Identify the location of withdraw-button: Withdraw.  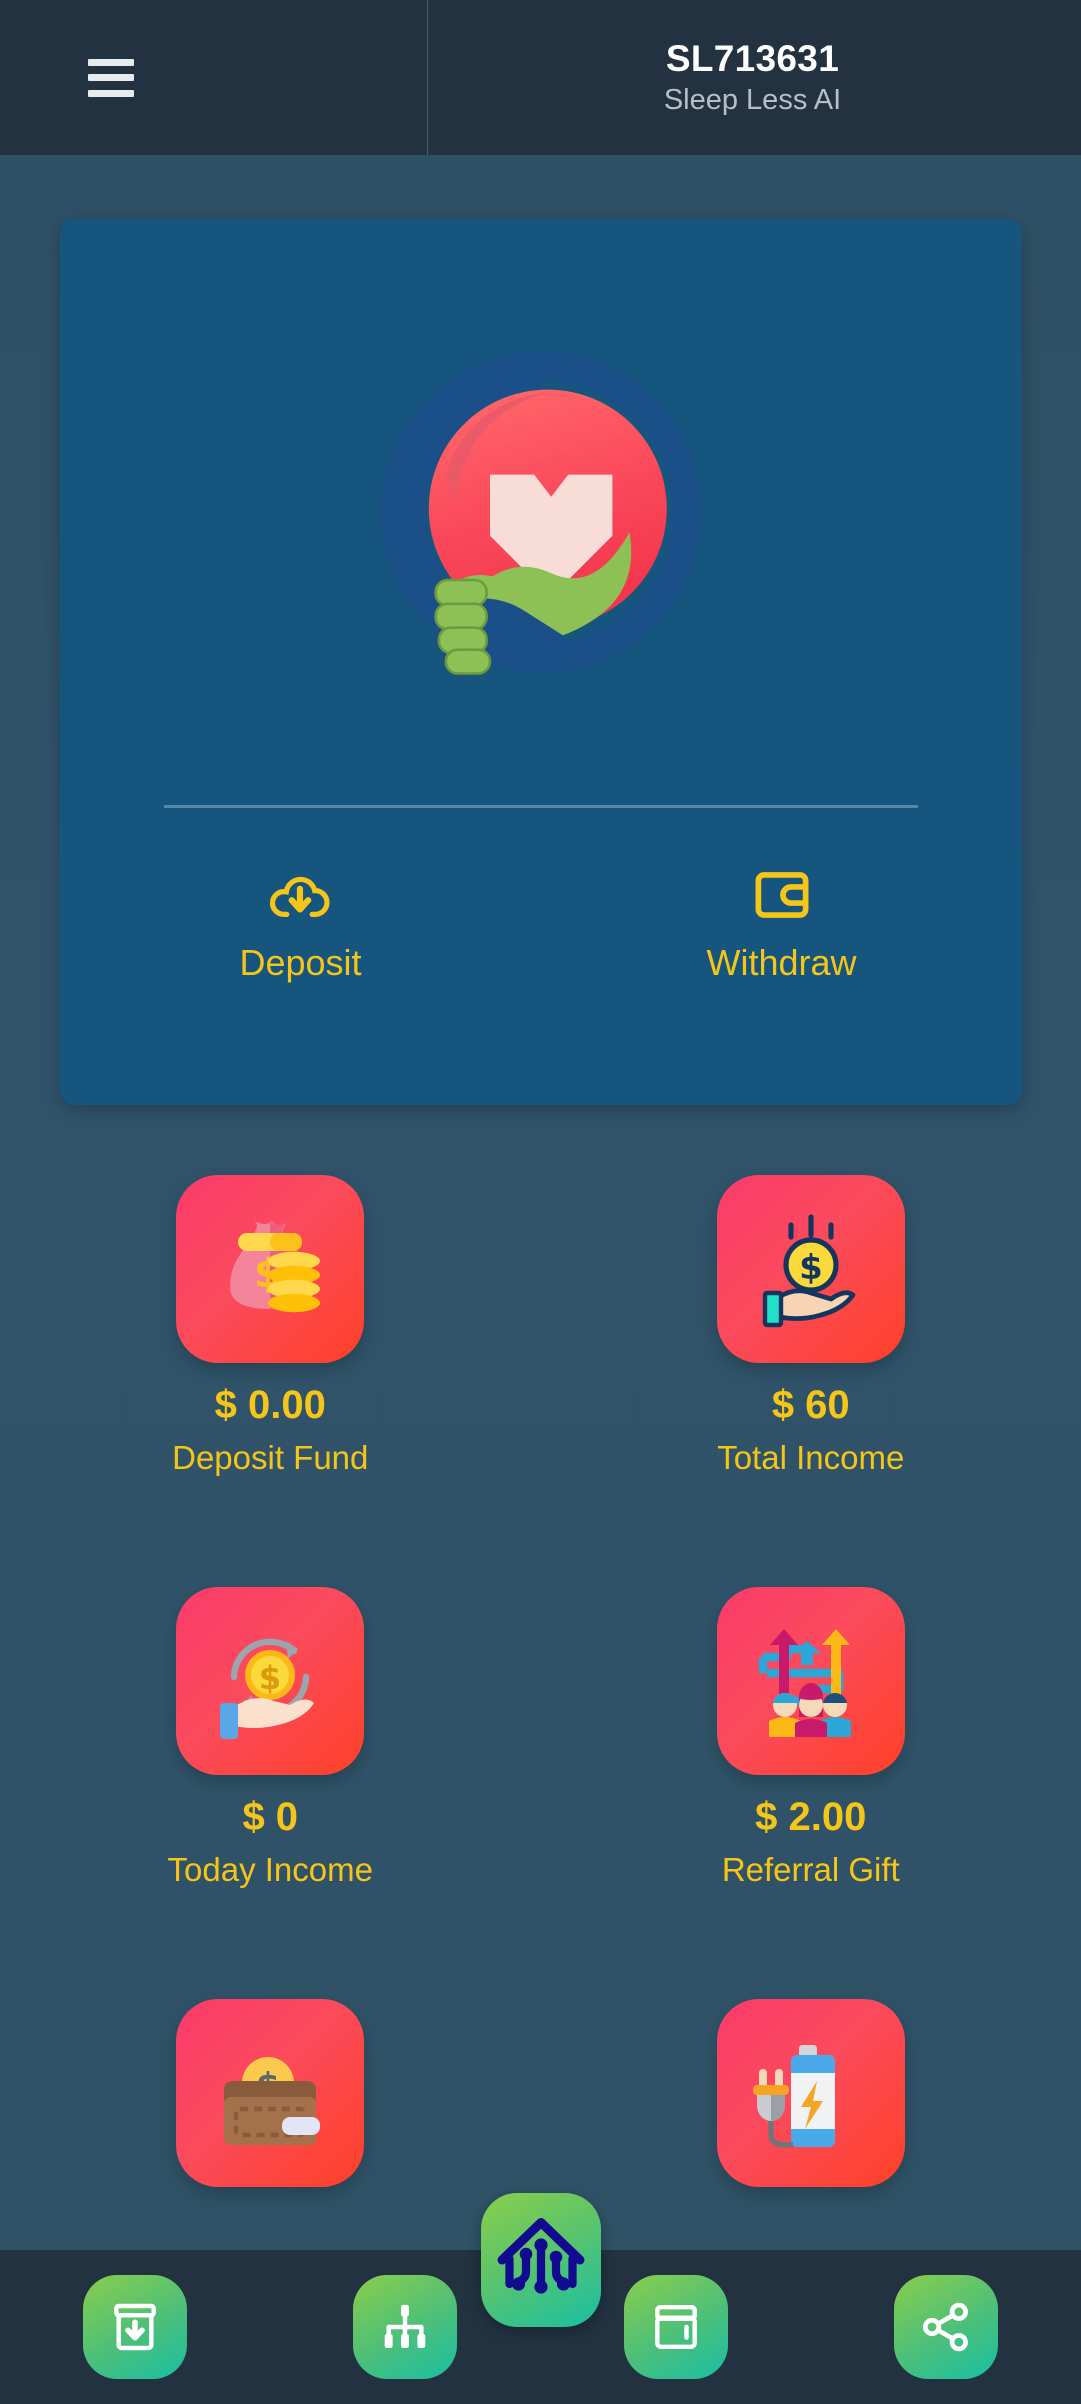
(781, 929).